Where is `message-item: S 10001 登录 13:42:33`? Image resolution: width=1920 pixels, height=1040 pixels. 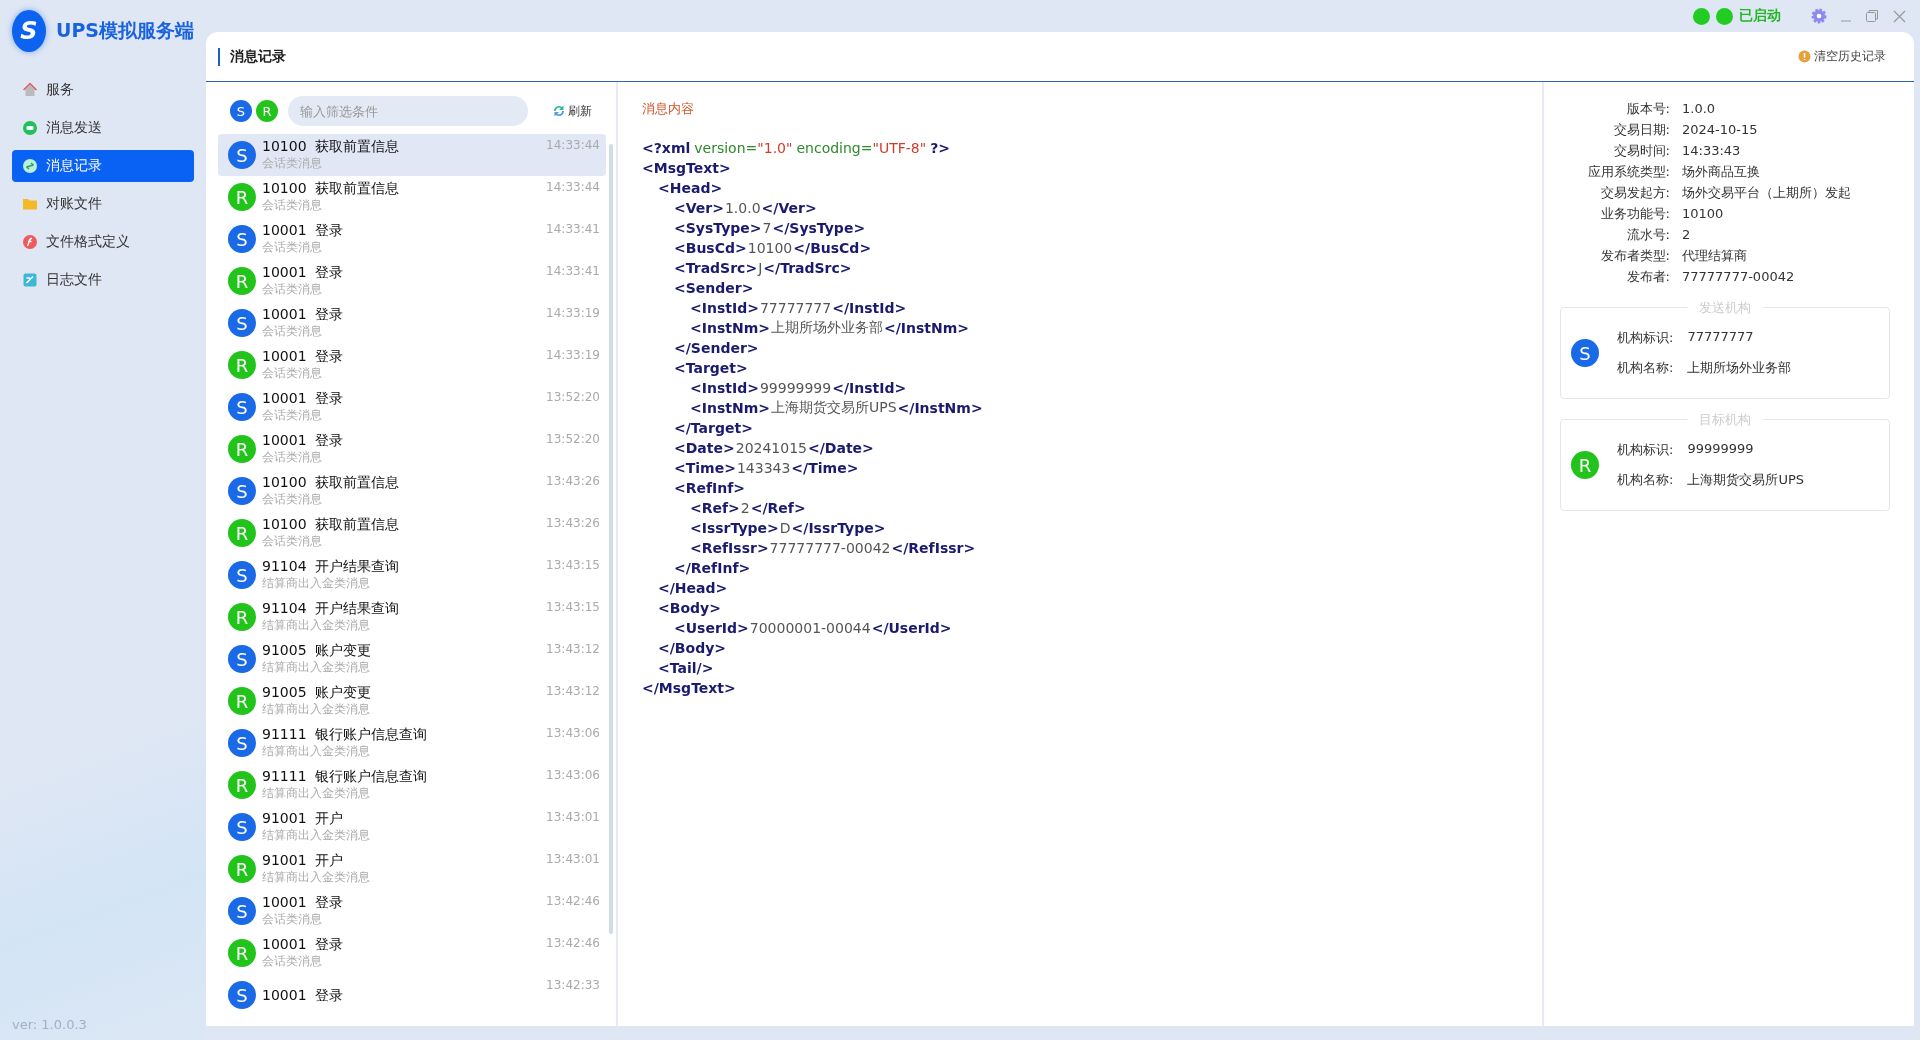 message-item: S 10001 登录 13:42:33 is located at coordinates (412, 995).